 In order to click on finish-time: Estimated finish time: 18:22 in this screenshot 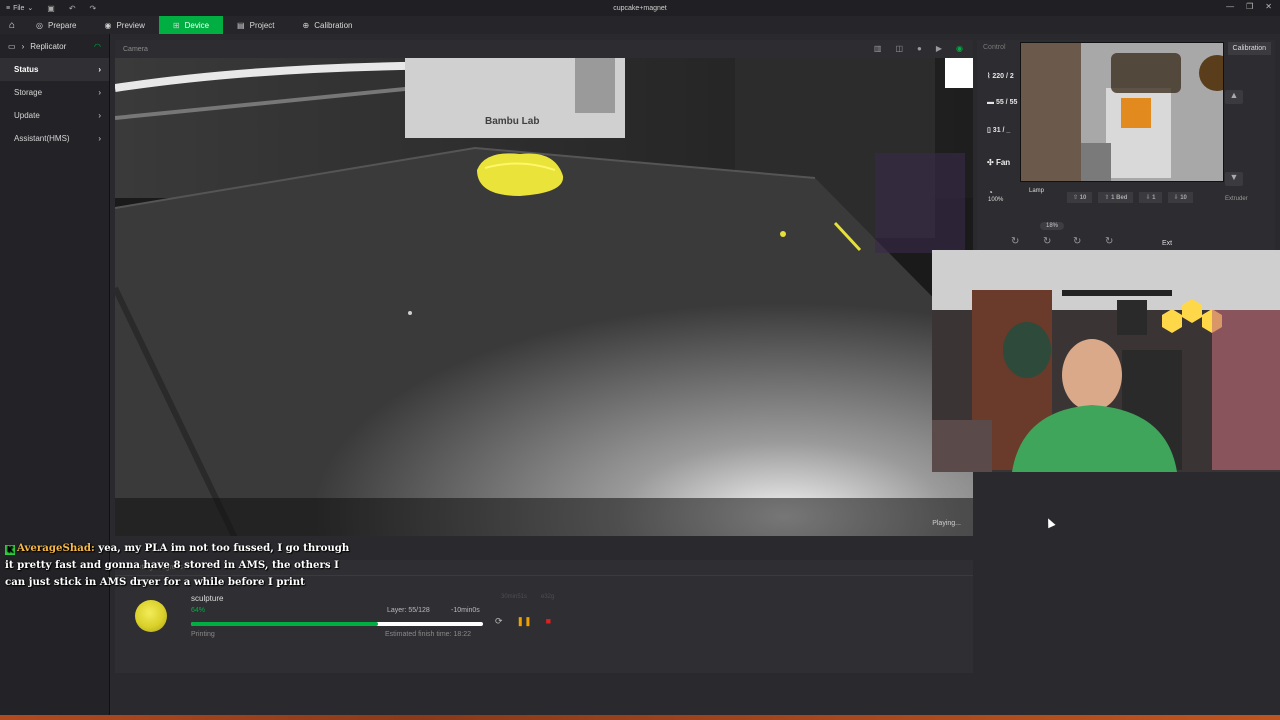, I will do `click(428, 634)`.